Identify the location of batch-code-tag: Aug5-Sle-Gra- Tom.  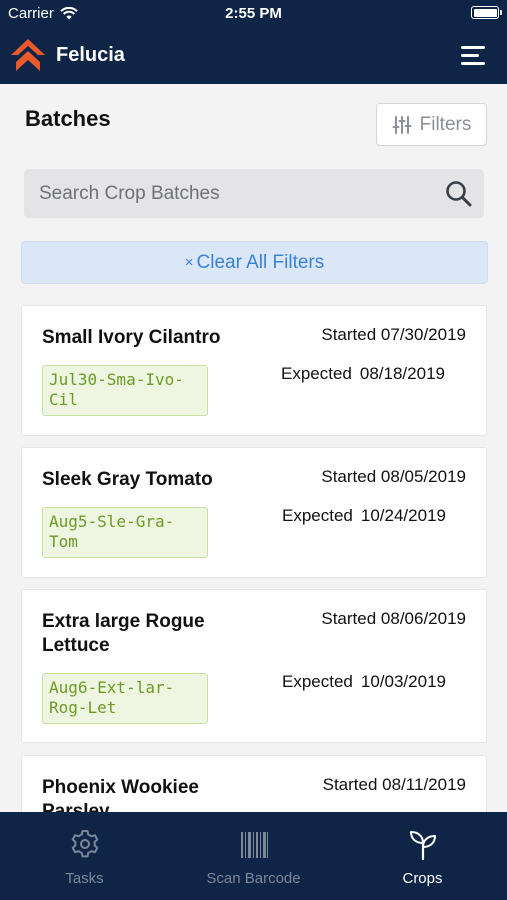
(125, 532).